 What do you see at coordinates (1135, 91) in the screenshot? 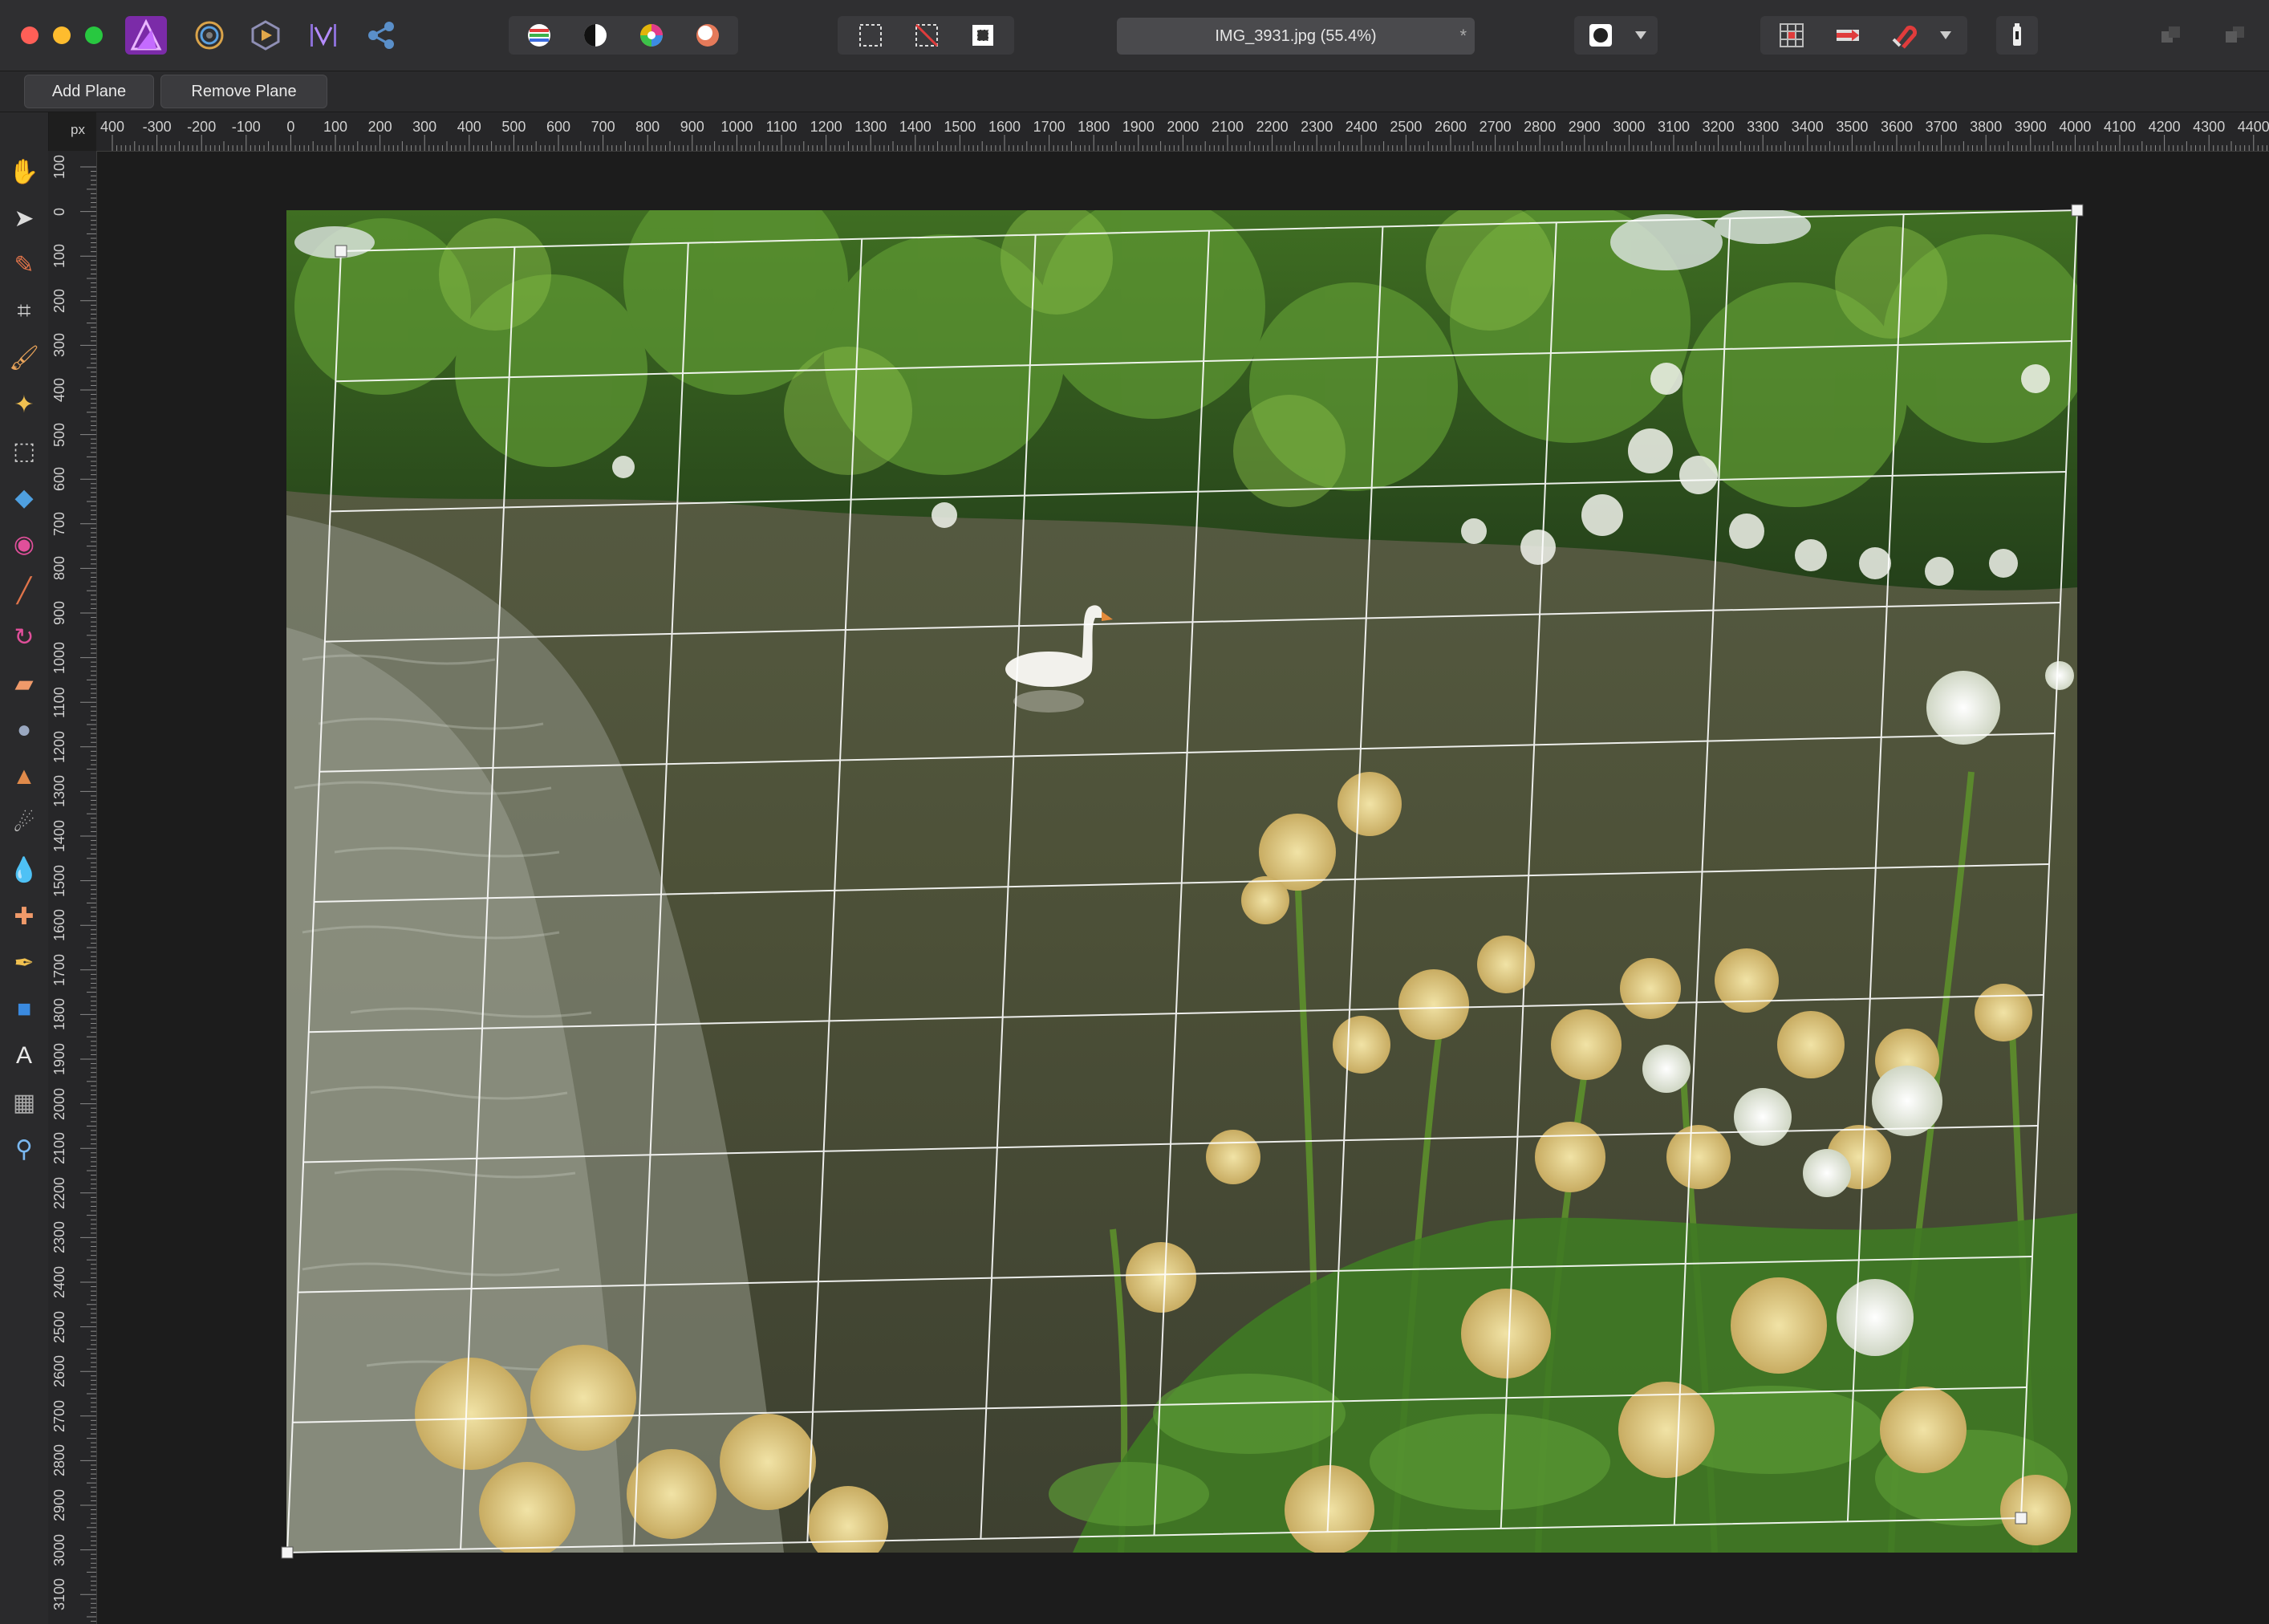
I see `context-toolbar: Add Plane Remove Plane` at bounding box center [1135, 91].